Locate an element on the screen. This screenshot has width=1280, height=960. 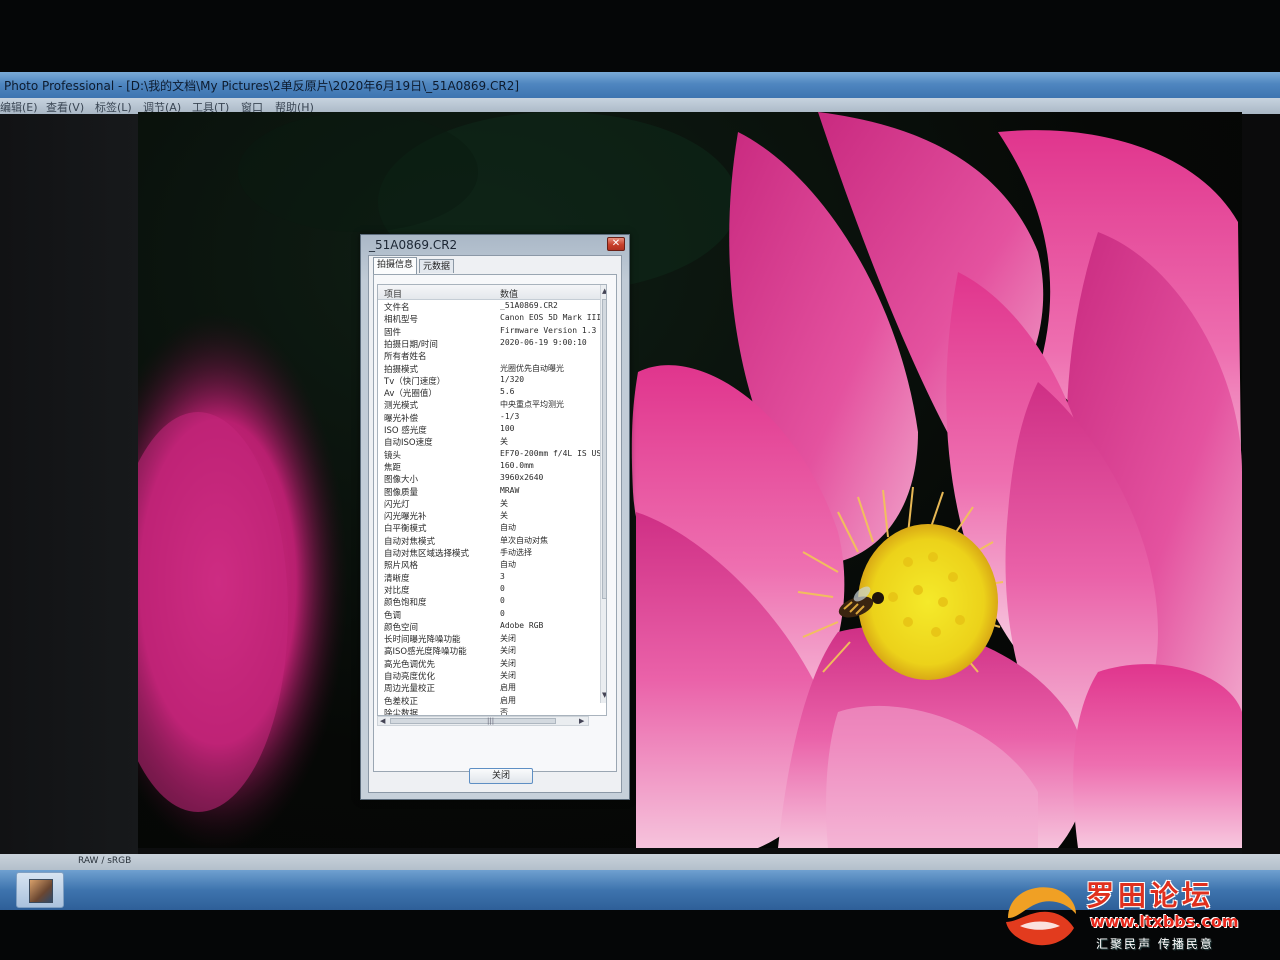
row-value: Canon EOS 5D Mark III is located at coordinates (551, 318).